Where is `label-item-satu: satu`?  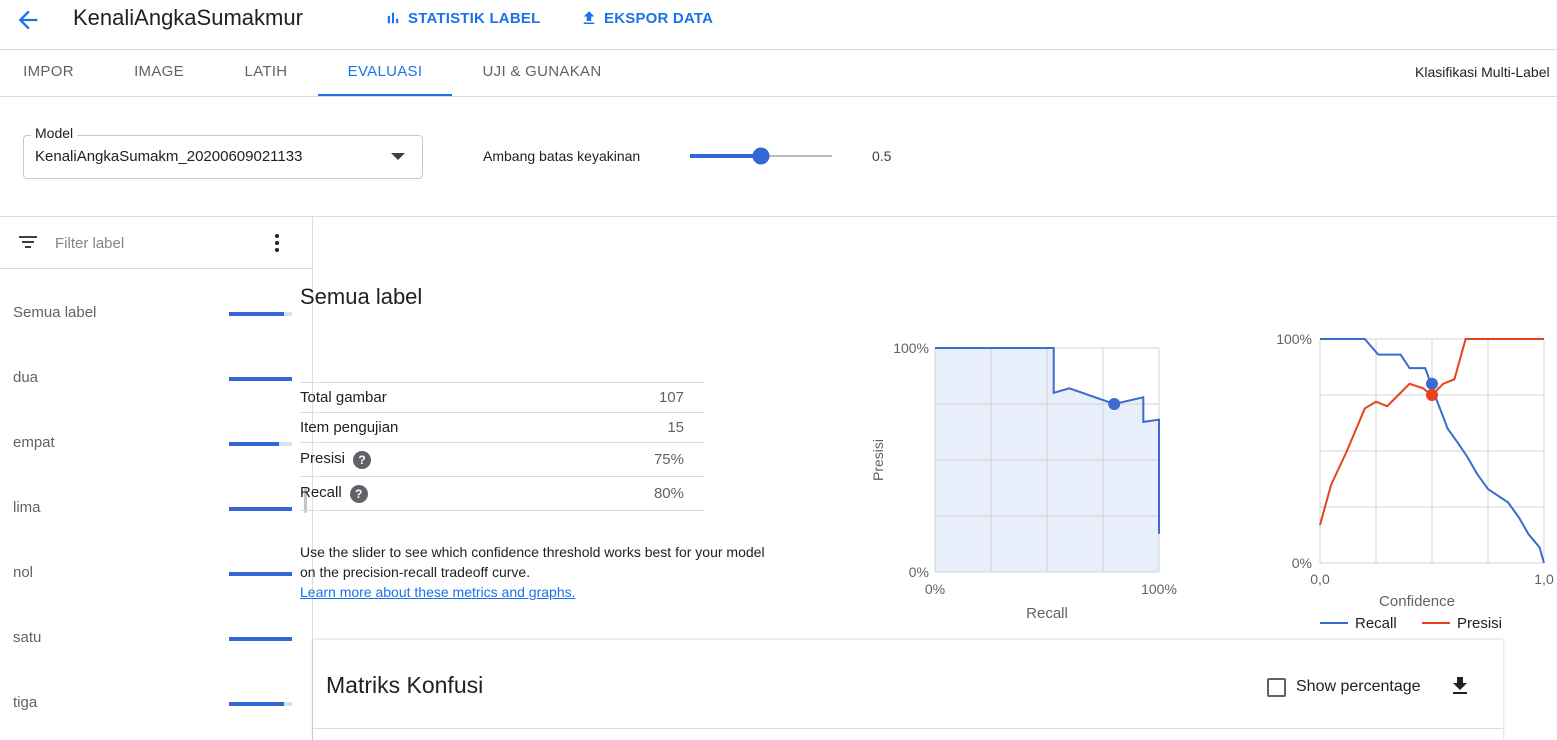
label-item-satu: satu is located at coordinates (150, 639).